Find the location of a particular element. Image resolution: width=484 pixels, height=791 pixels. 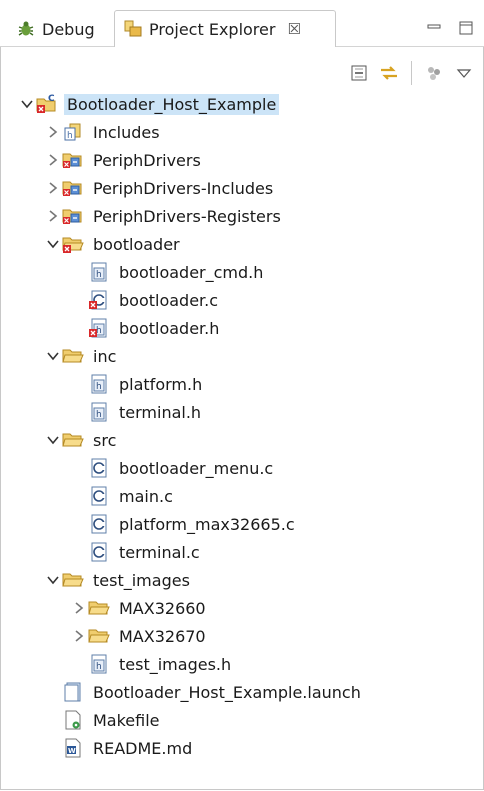

tree-item-platform-max32665-c: platform_max32665.c is located at coordinates (184, 524).